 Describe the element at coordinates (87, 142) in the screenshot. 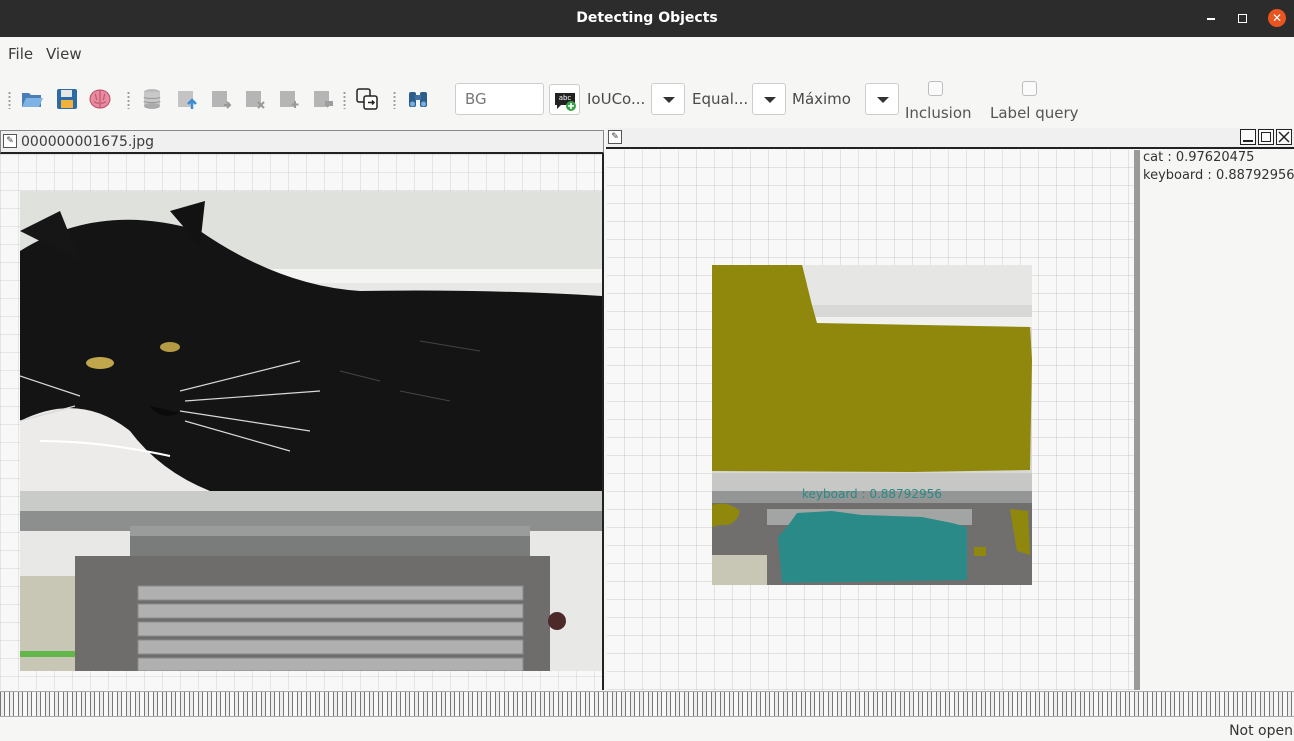

I see `left-panel-filename: 000000001675.jpg` at that location.